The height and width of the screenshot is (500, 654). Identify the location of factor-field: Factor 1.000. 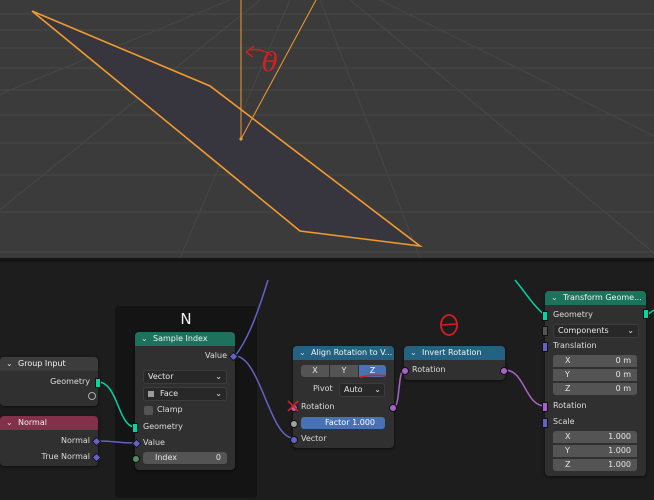
(343, 423).